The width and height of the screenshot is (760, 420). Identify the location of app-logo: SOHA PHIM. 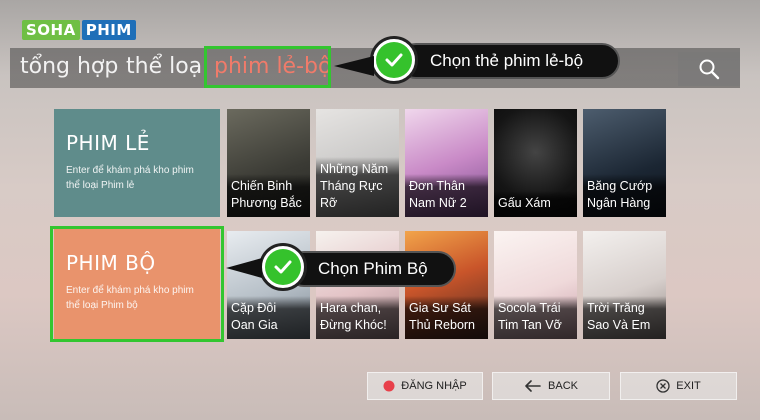
(79, 30).